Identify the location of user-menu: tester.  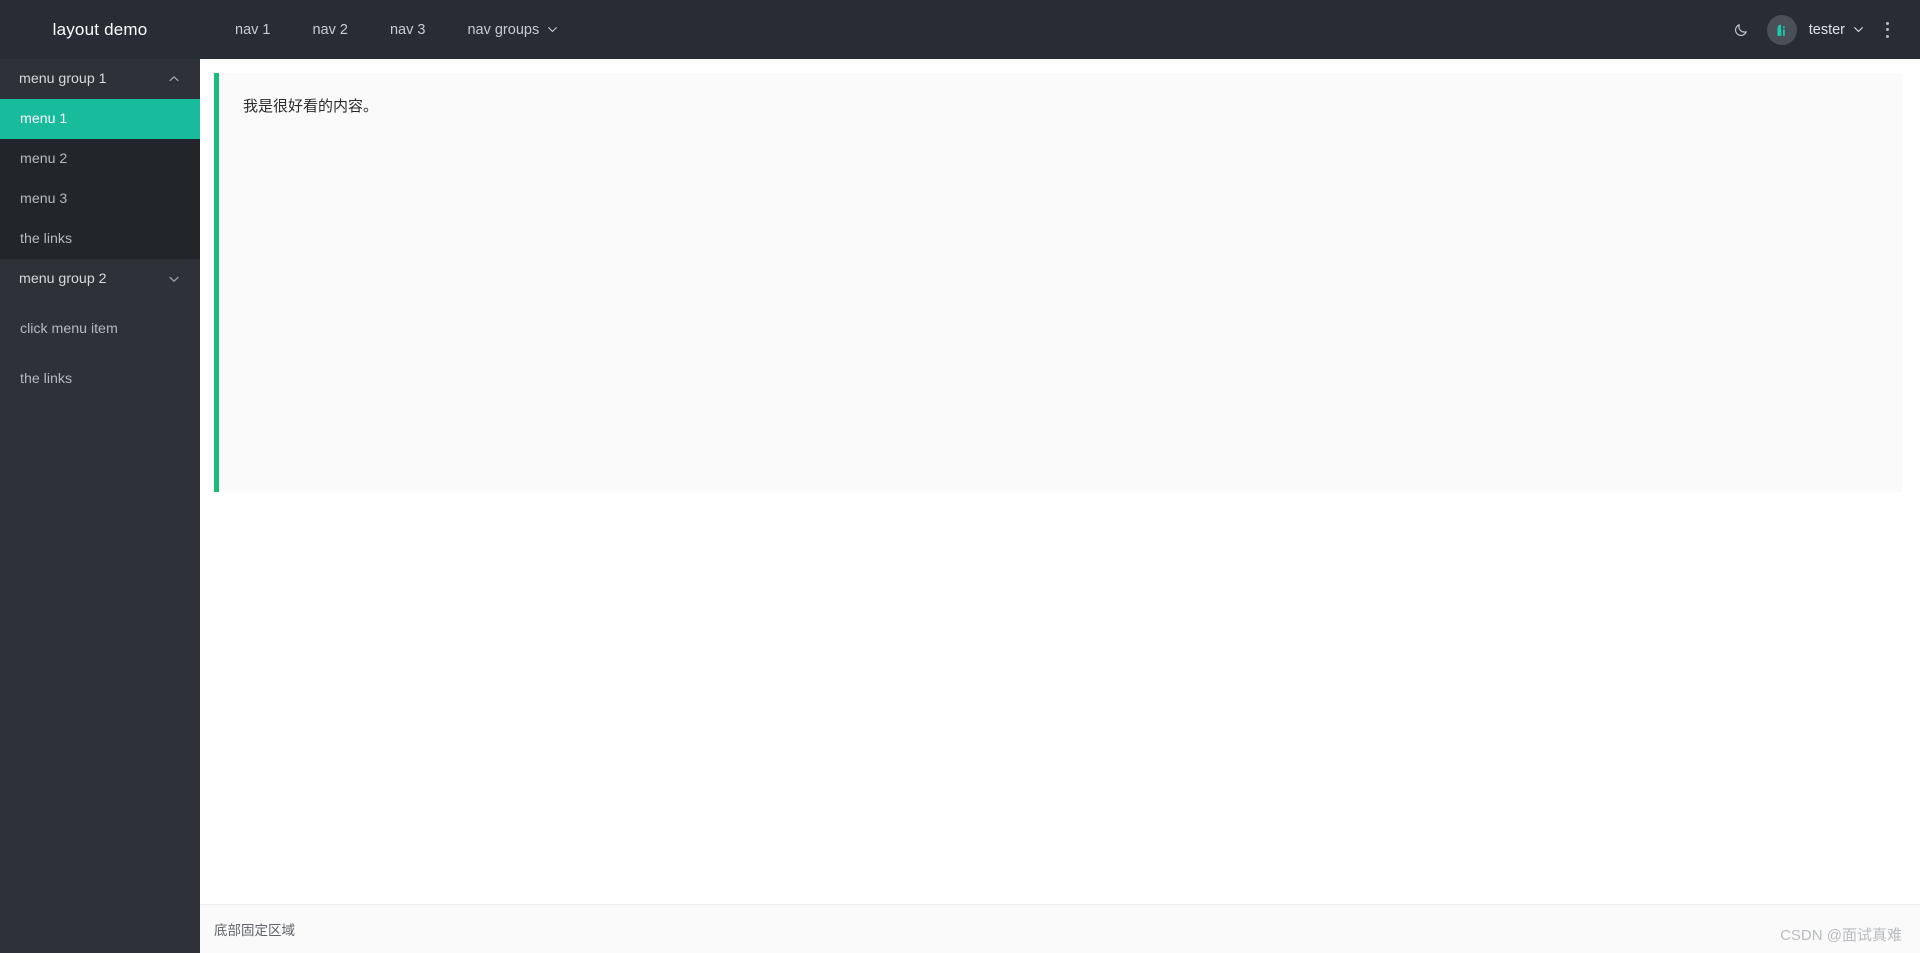
(1836, 30).